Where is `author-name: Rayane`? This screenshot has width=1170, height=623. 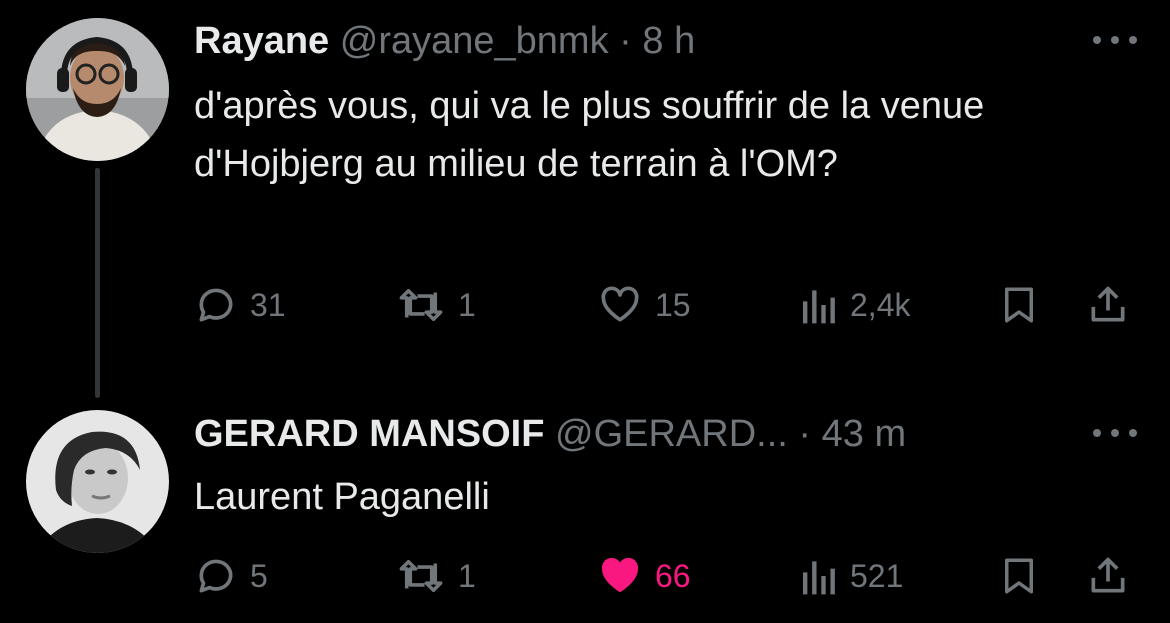 author-name: Rayane is located at coordinates (261, 41).